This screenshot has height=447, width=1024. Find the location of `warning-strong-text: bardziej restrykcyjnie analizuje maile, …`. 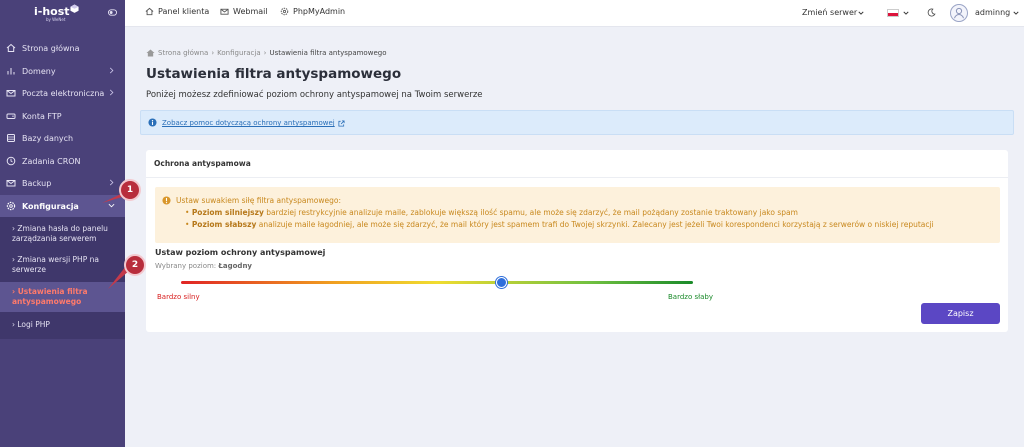

warning-strong-text: bardziej restrykcyjnie analizuje maile, … is located at coordinates (530, 212).